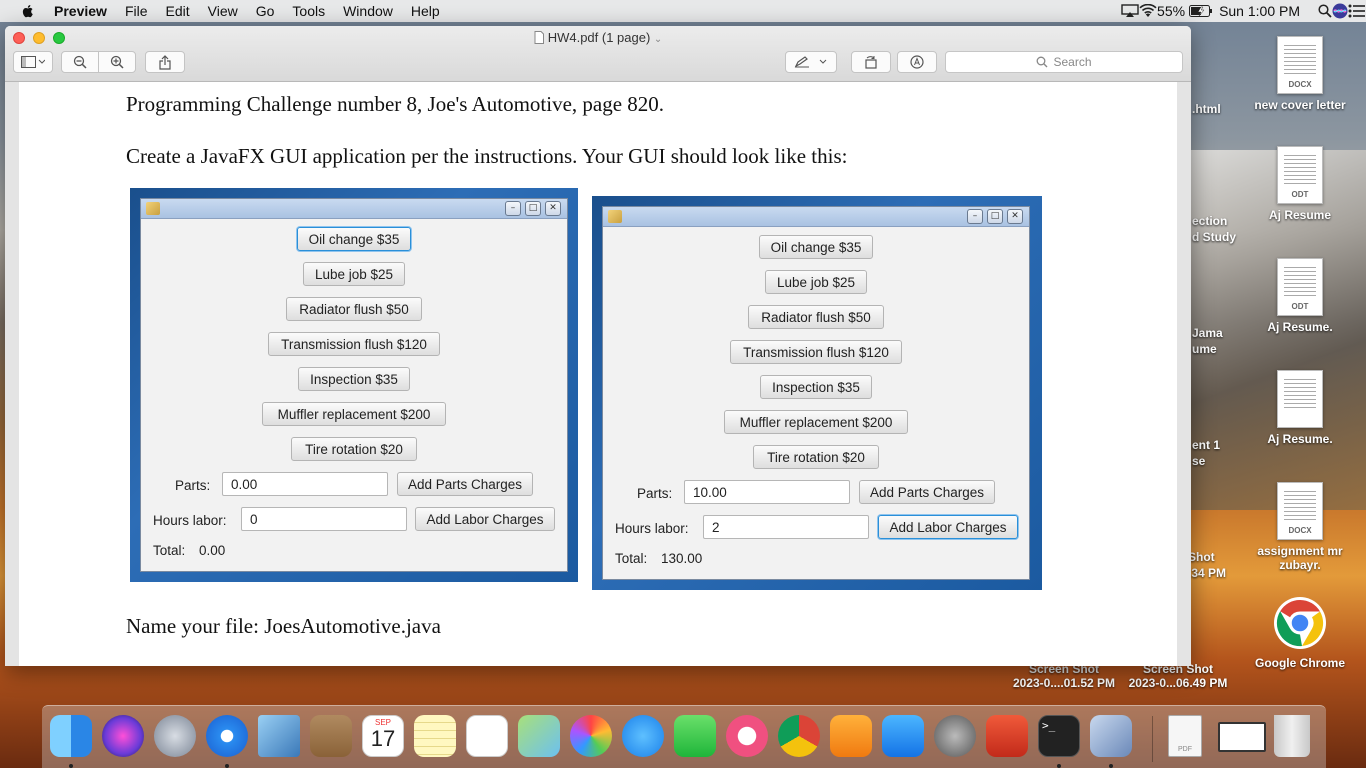  I want to click on facetime-icon, so click(695, 736).